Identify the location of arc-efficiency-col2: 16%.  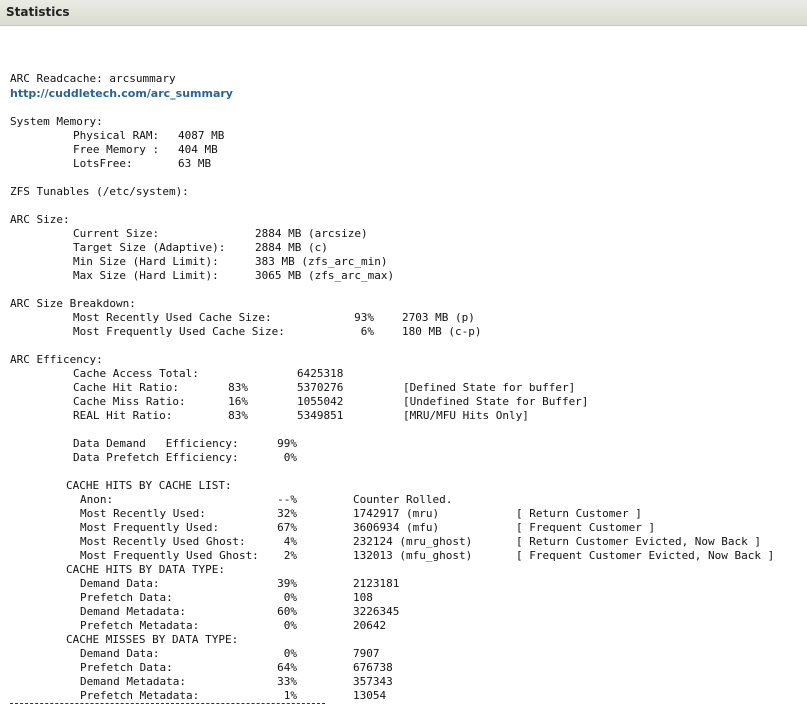
(238, 401).